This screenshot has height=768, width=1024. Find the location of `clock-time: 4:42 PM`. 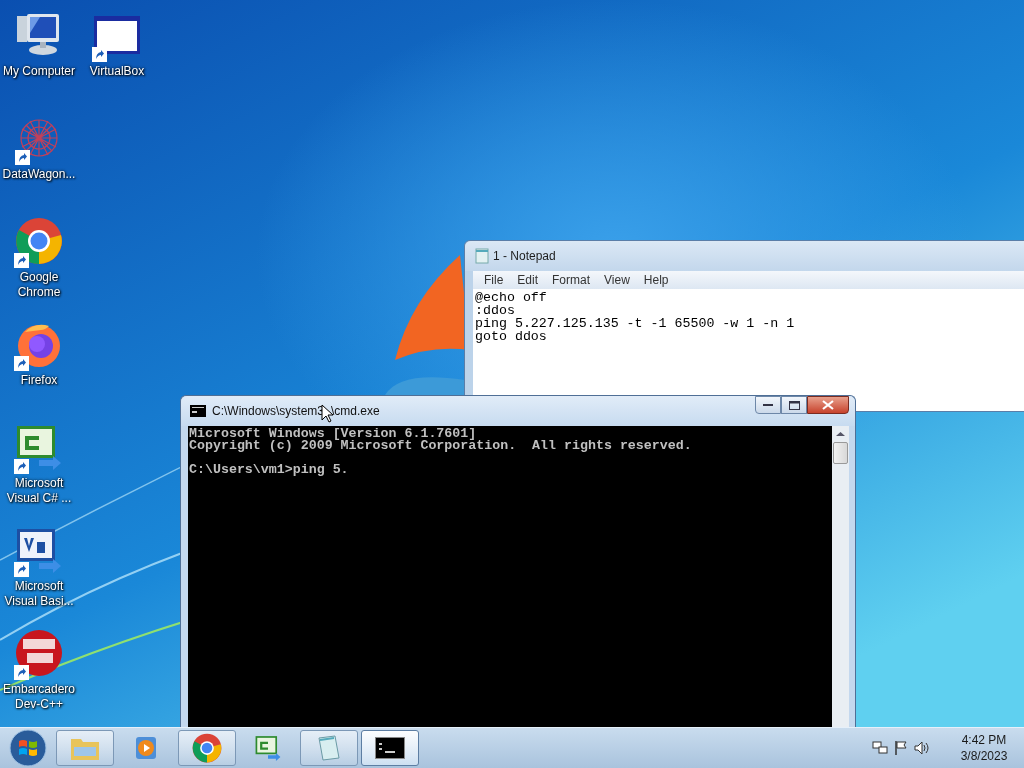

clock-time: 4:42 PM is located at coordinates (984, 740).